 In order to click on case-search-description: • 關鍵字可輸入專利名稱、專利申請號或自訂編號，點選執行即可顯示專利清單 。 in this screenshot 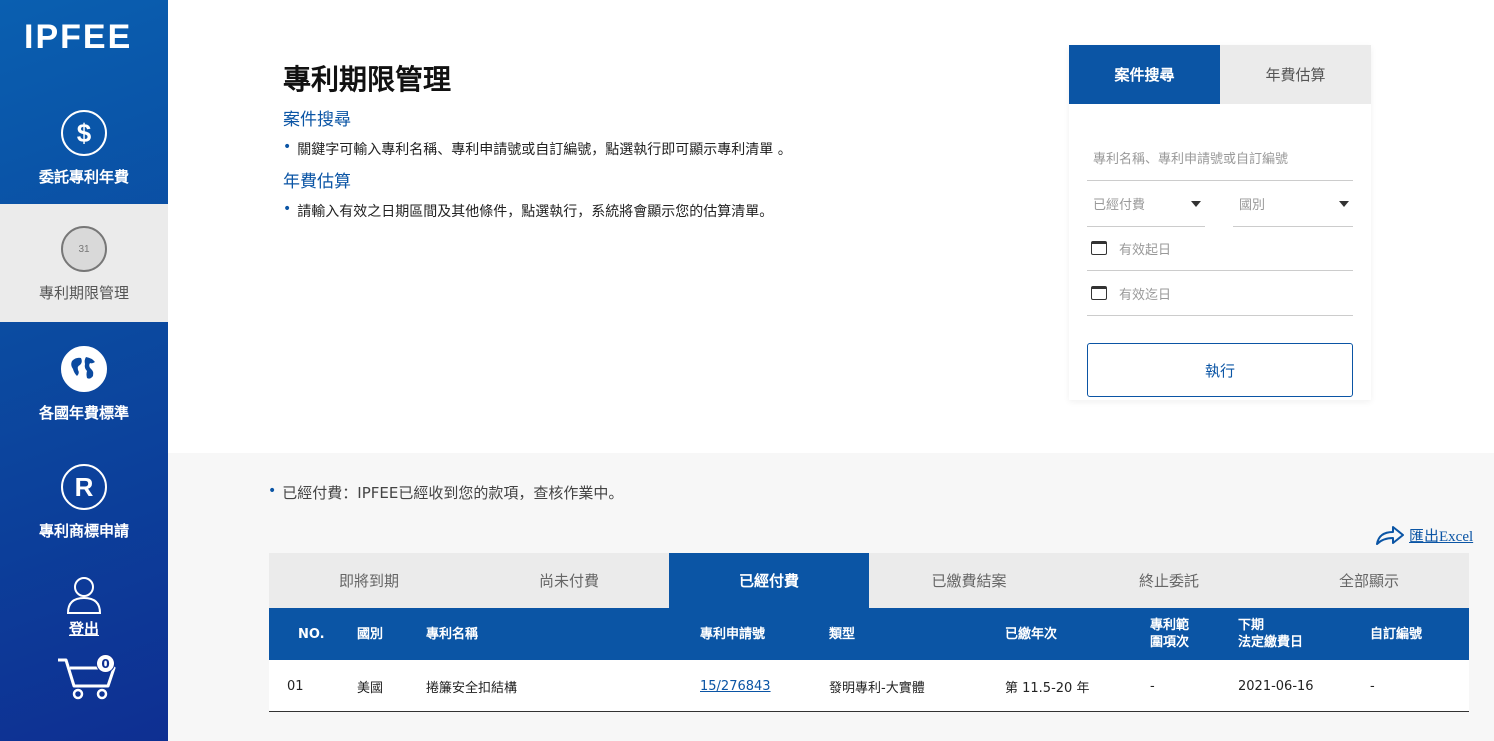, I will do `click(537, 148)`.